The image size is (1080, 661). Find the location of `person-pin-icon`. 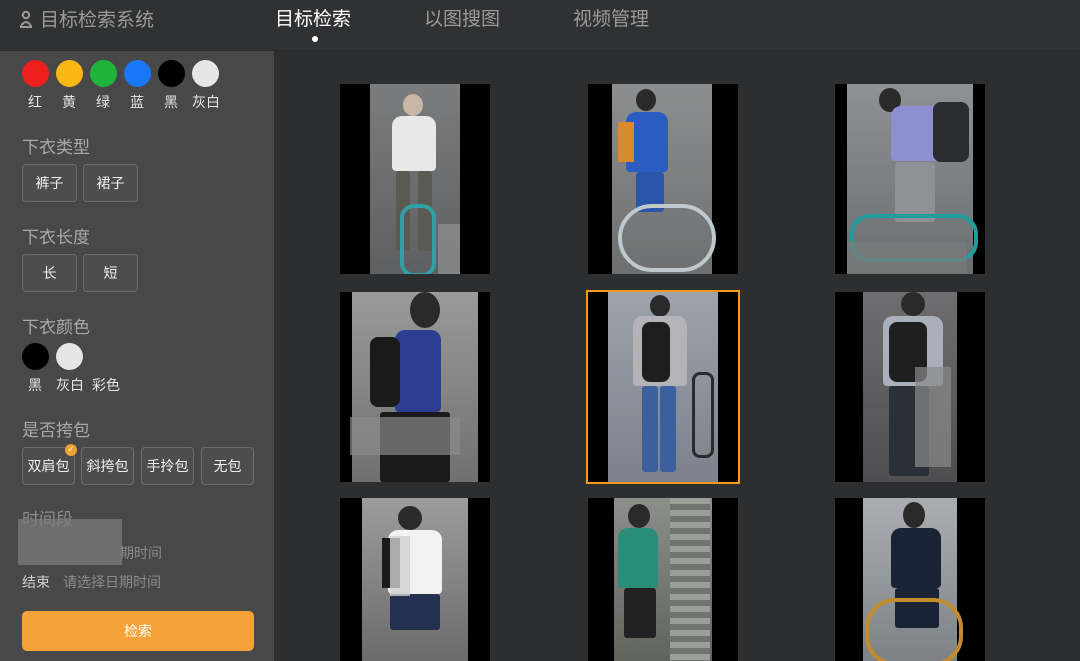

person-pin-icon is located at coordinates (26, 19).